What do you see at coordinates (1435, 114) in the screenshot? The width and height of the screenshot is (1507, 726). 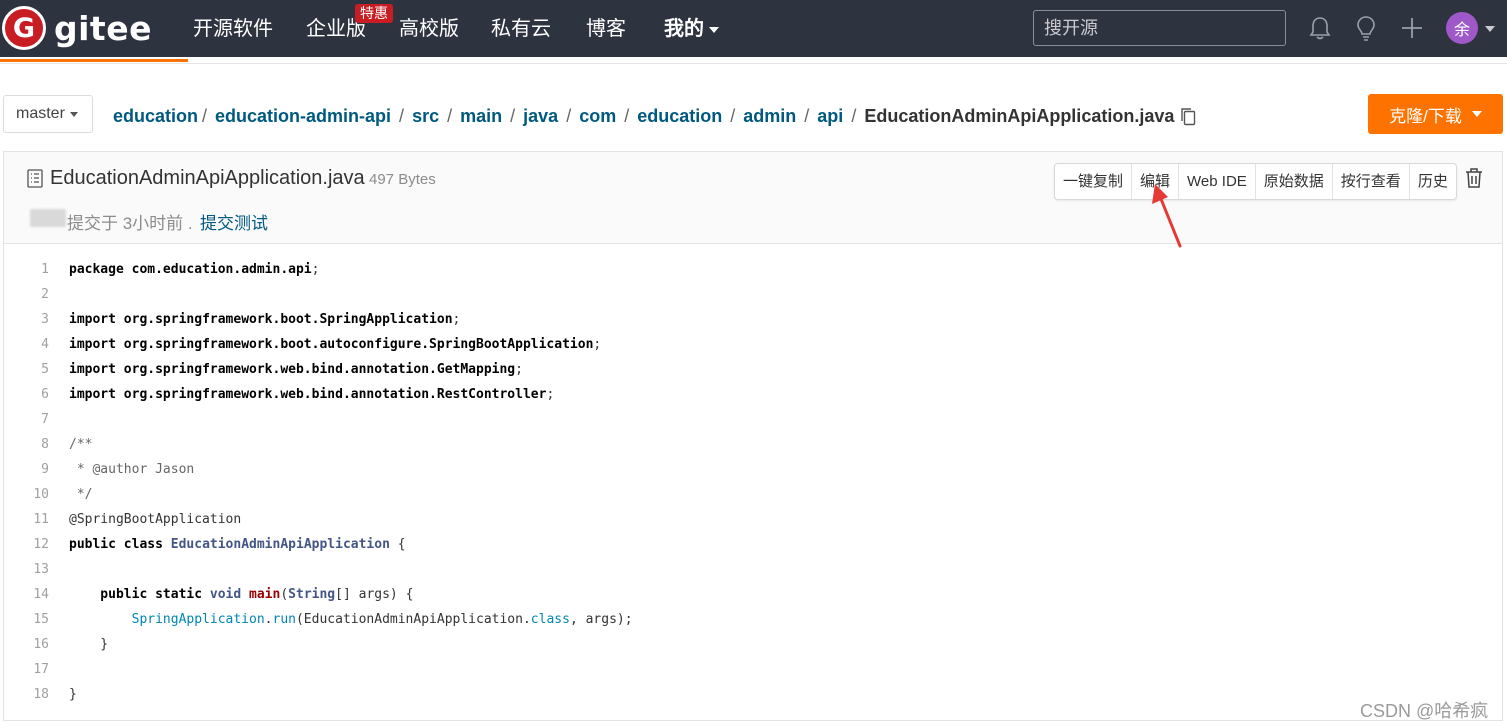 I see `clone-download-button: 克隆/下载` at bounding box center [1435, 114].